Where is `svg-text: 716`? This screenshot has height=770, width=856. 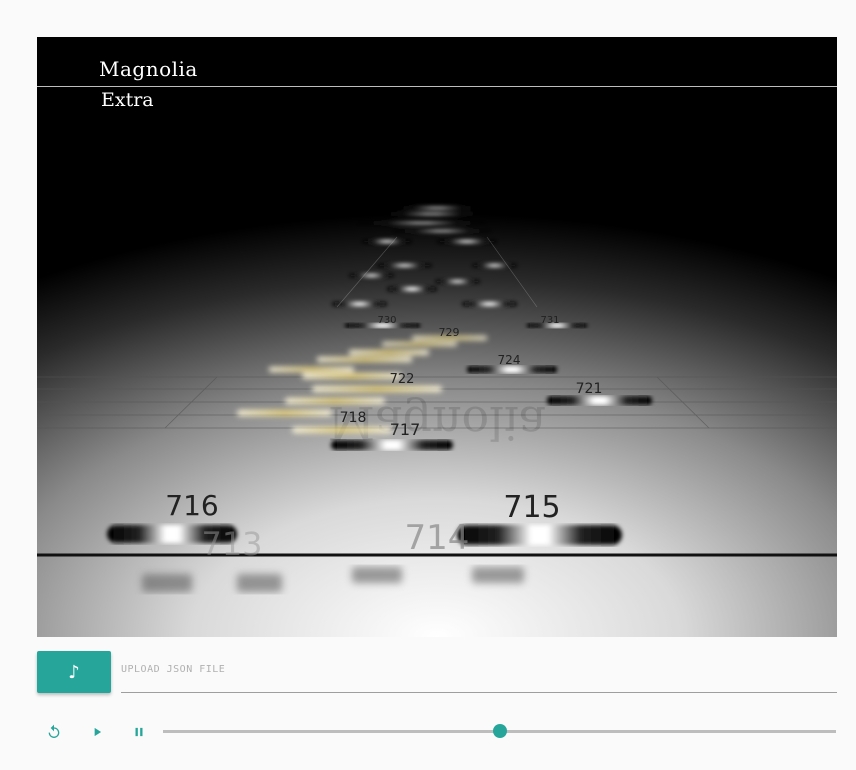 svg-text: 716 is located at coordinates (191, 505).